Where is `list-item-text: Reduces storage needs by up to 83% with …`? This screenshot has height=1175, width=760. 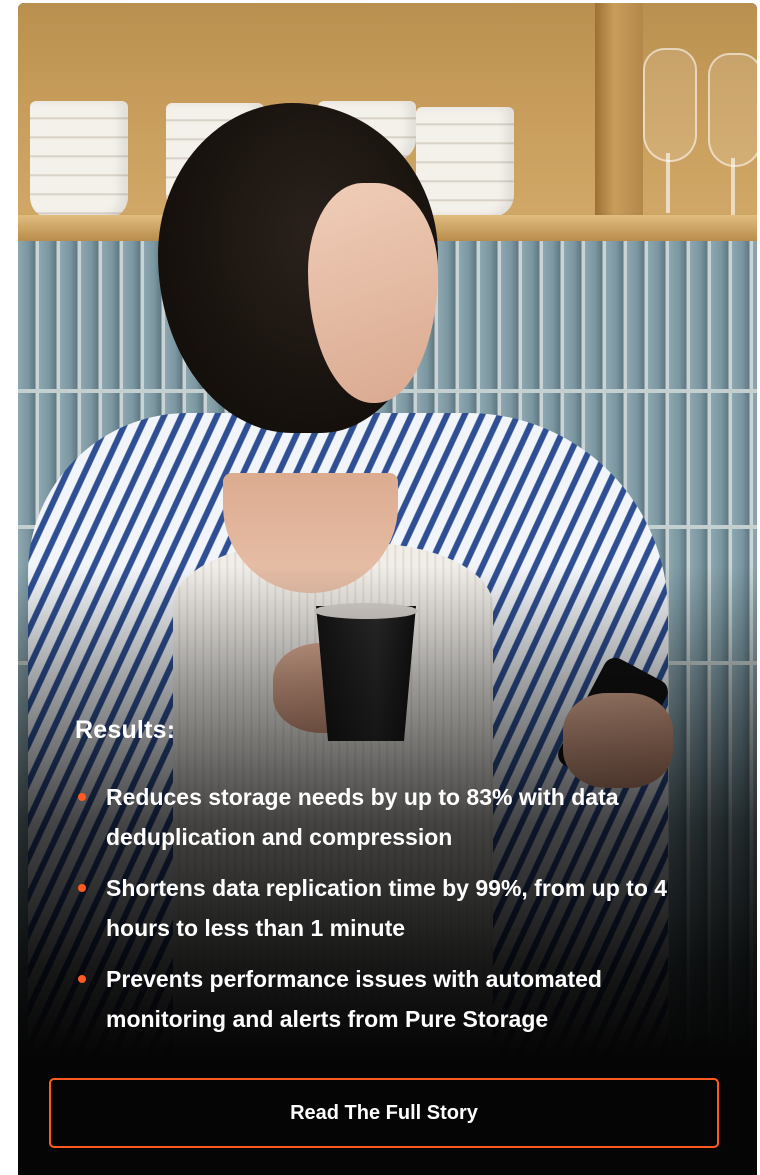 list-item-text: Reduces storage needs by up to 83% with … is located at coordinates (362, 817).